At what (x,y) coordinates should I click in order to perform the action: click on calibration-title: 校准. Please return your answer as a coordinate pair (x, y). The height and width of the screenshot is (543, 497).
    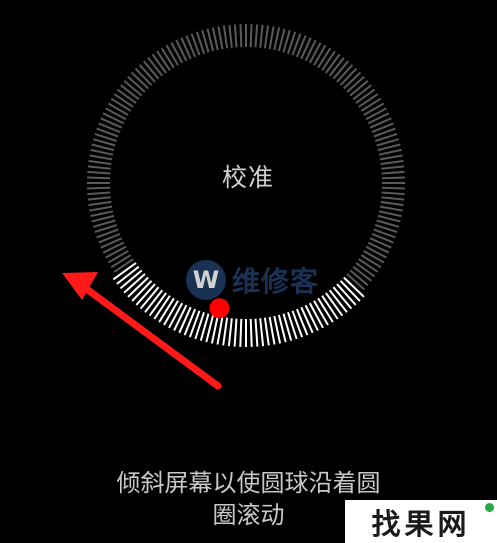
    Looking at the image, I should click on (247, 177).